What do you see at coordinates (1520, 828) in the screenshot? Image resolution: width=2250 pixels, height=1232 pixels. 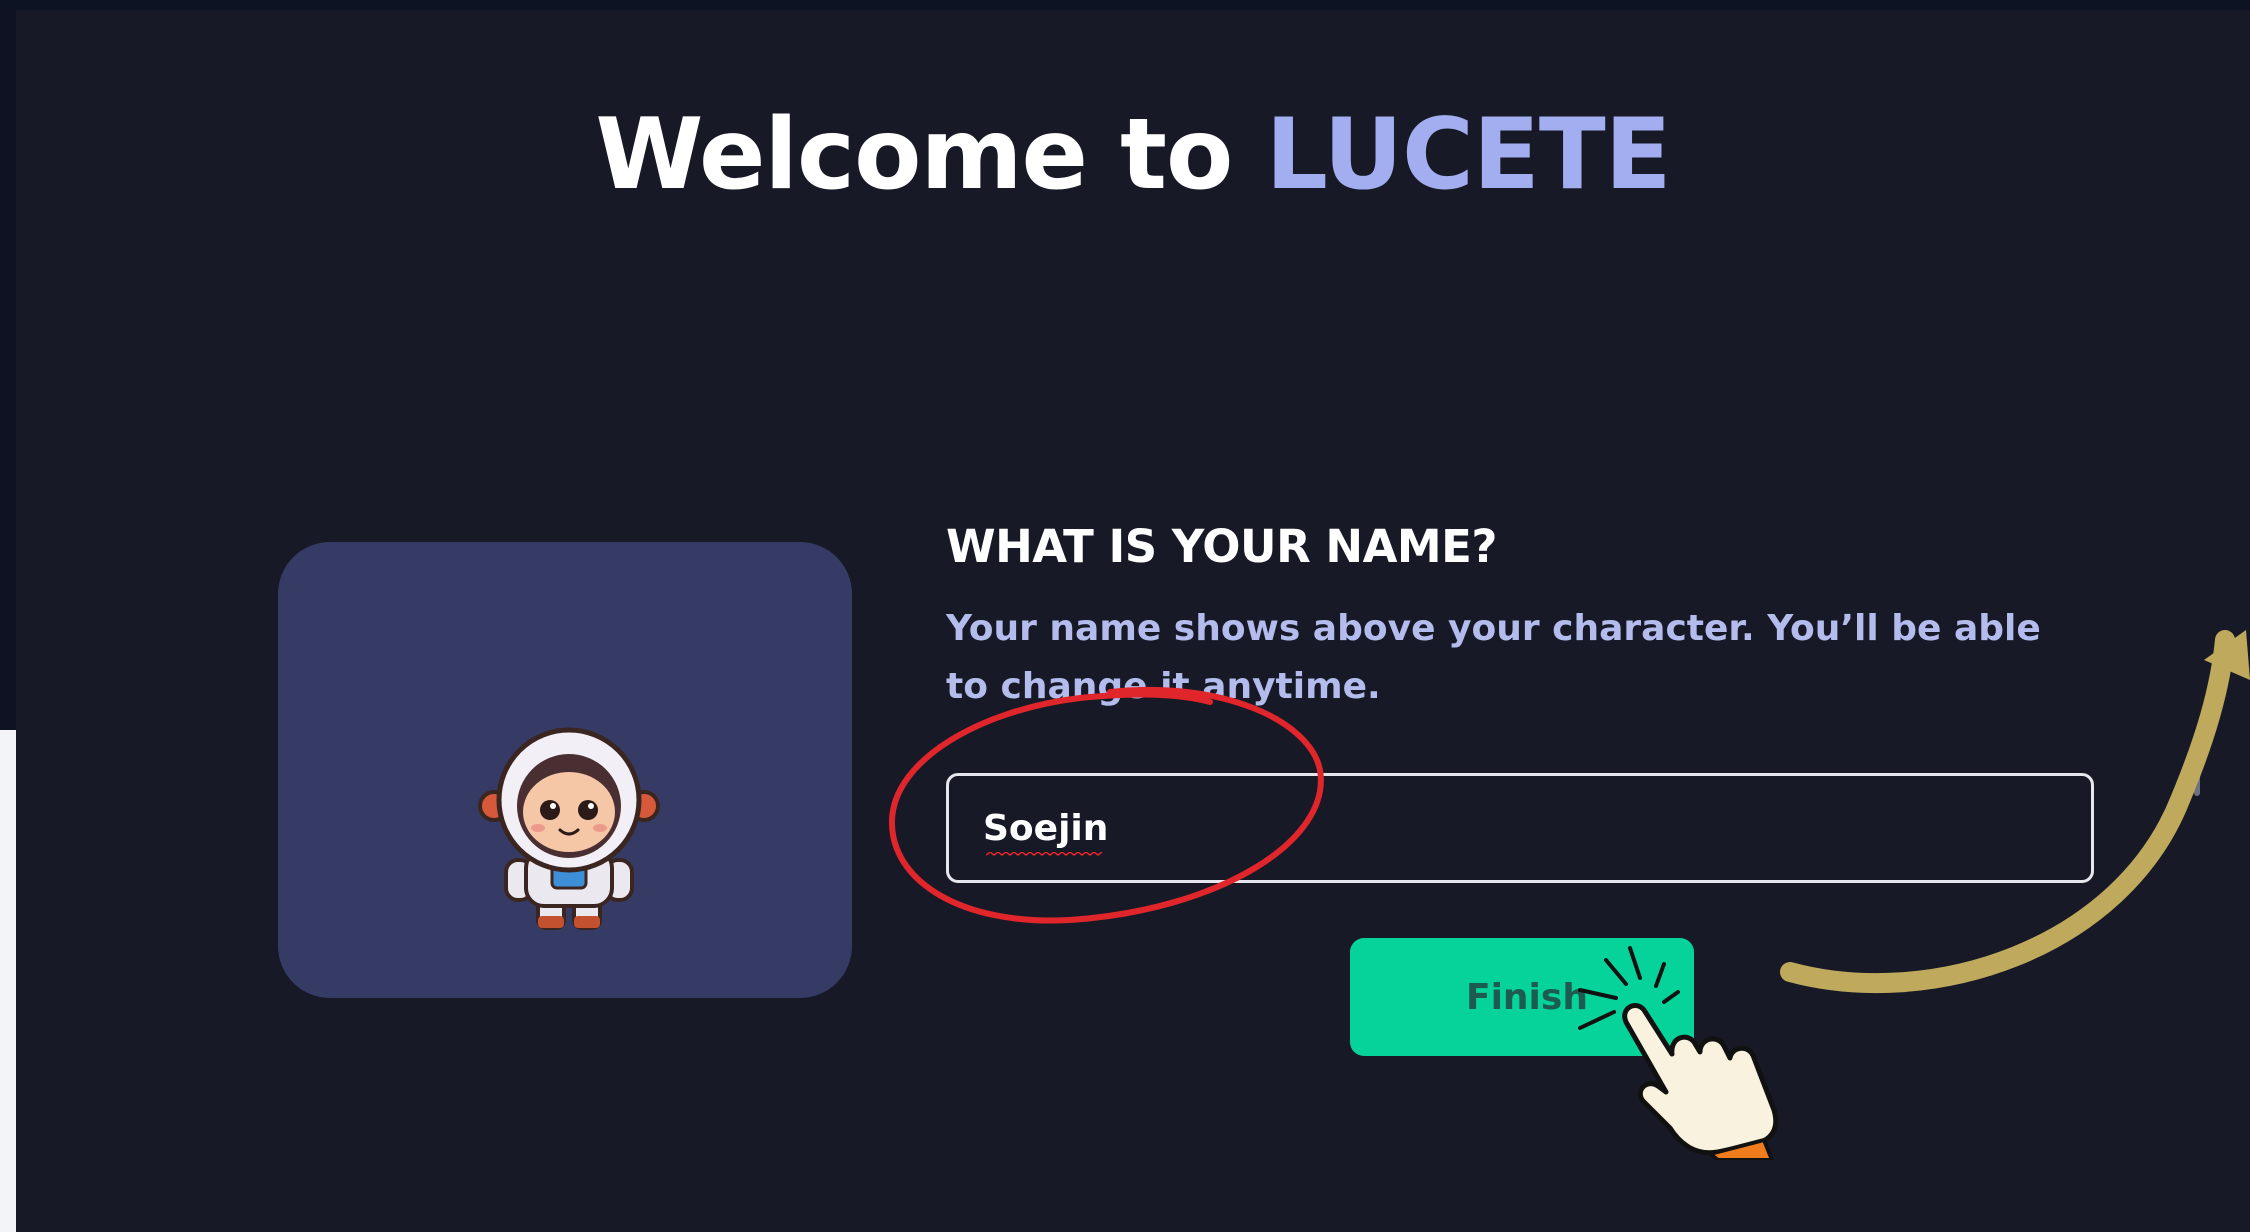 I see `name-input` at bounding box center [1520, 828].